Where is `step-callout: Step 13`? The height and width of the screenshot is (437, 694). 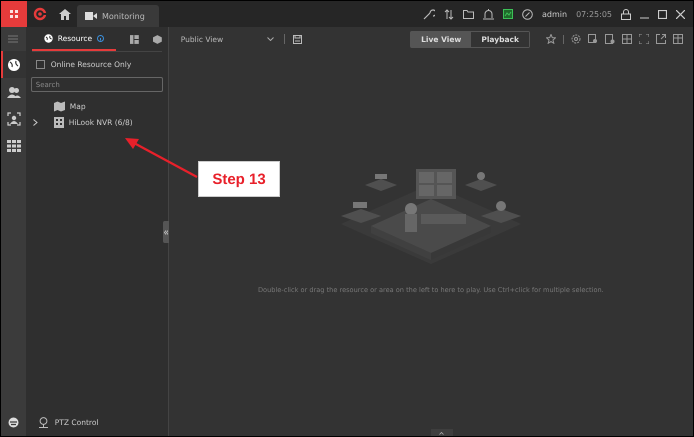
step-callout: Step 13 is located at coordinates (239, 179).